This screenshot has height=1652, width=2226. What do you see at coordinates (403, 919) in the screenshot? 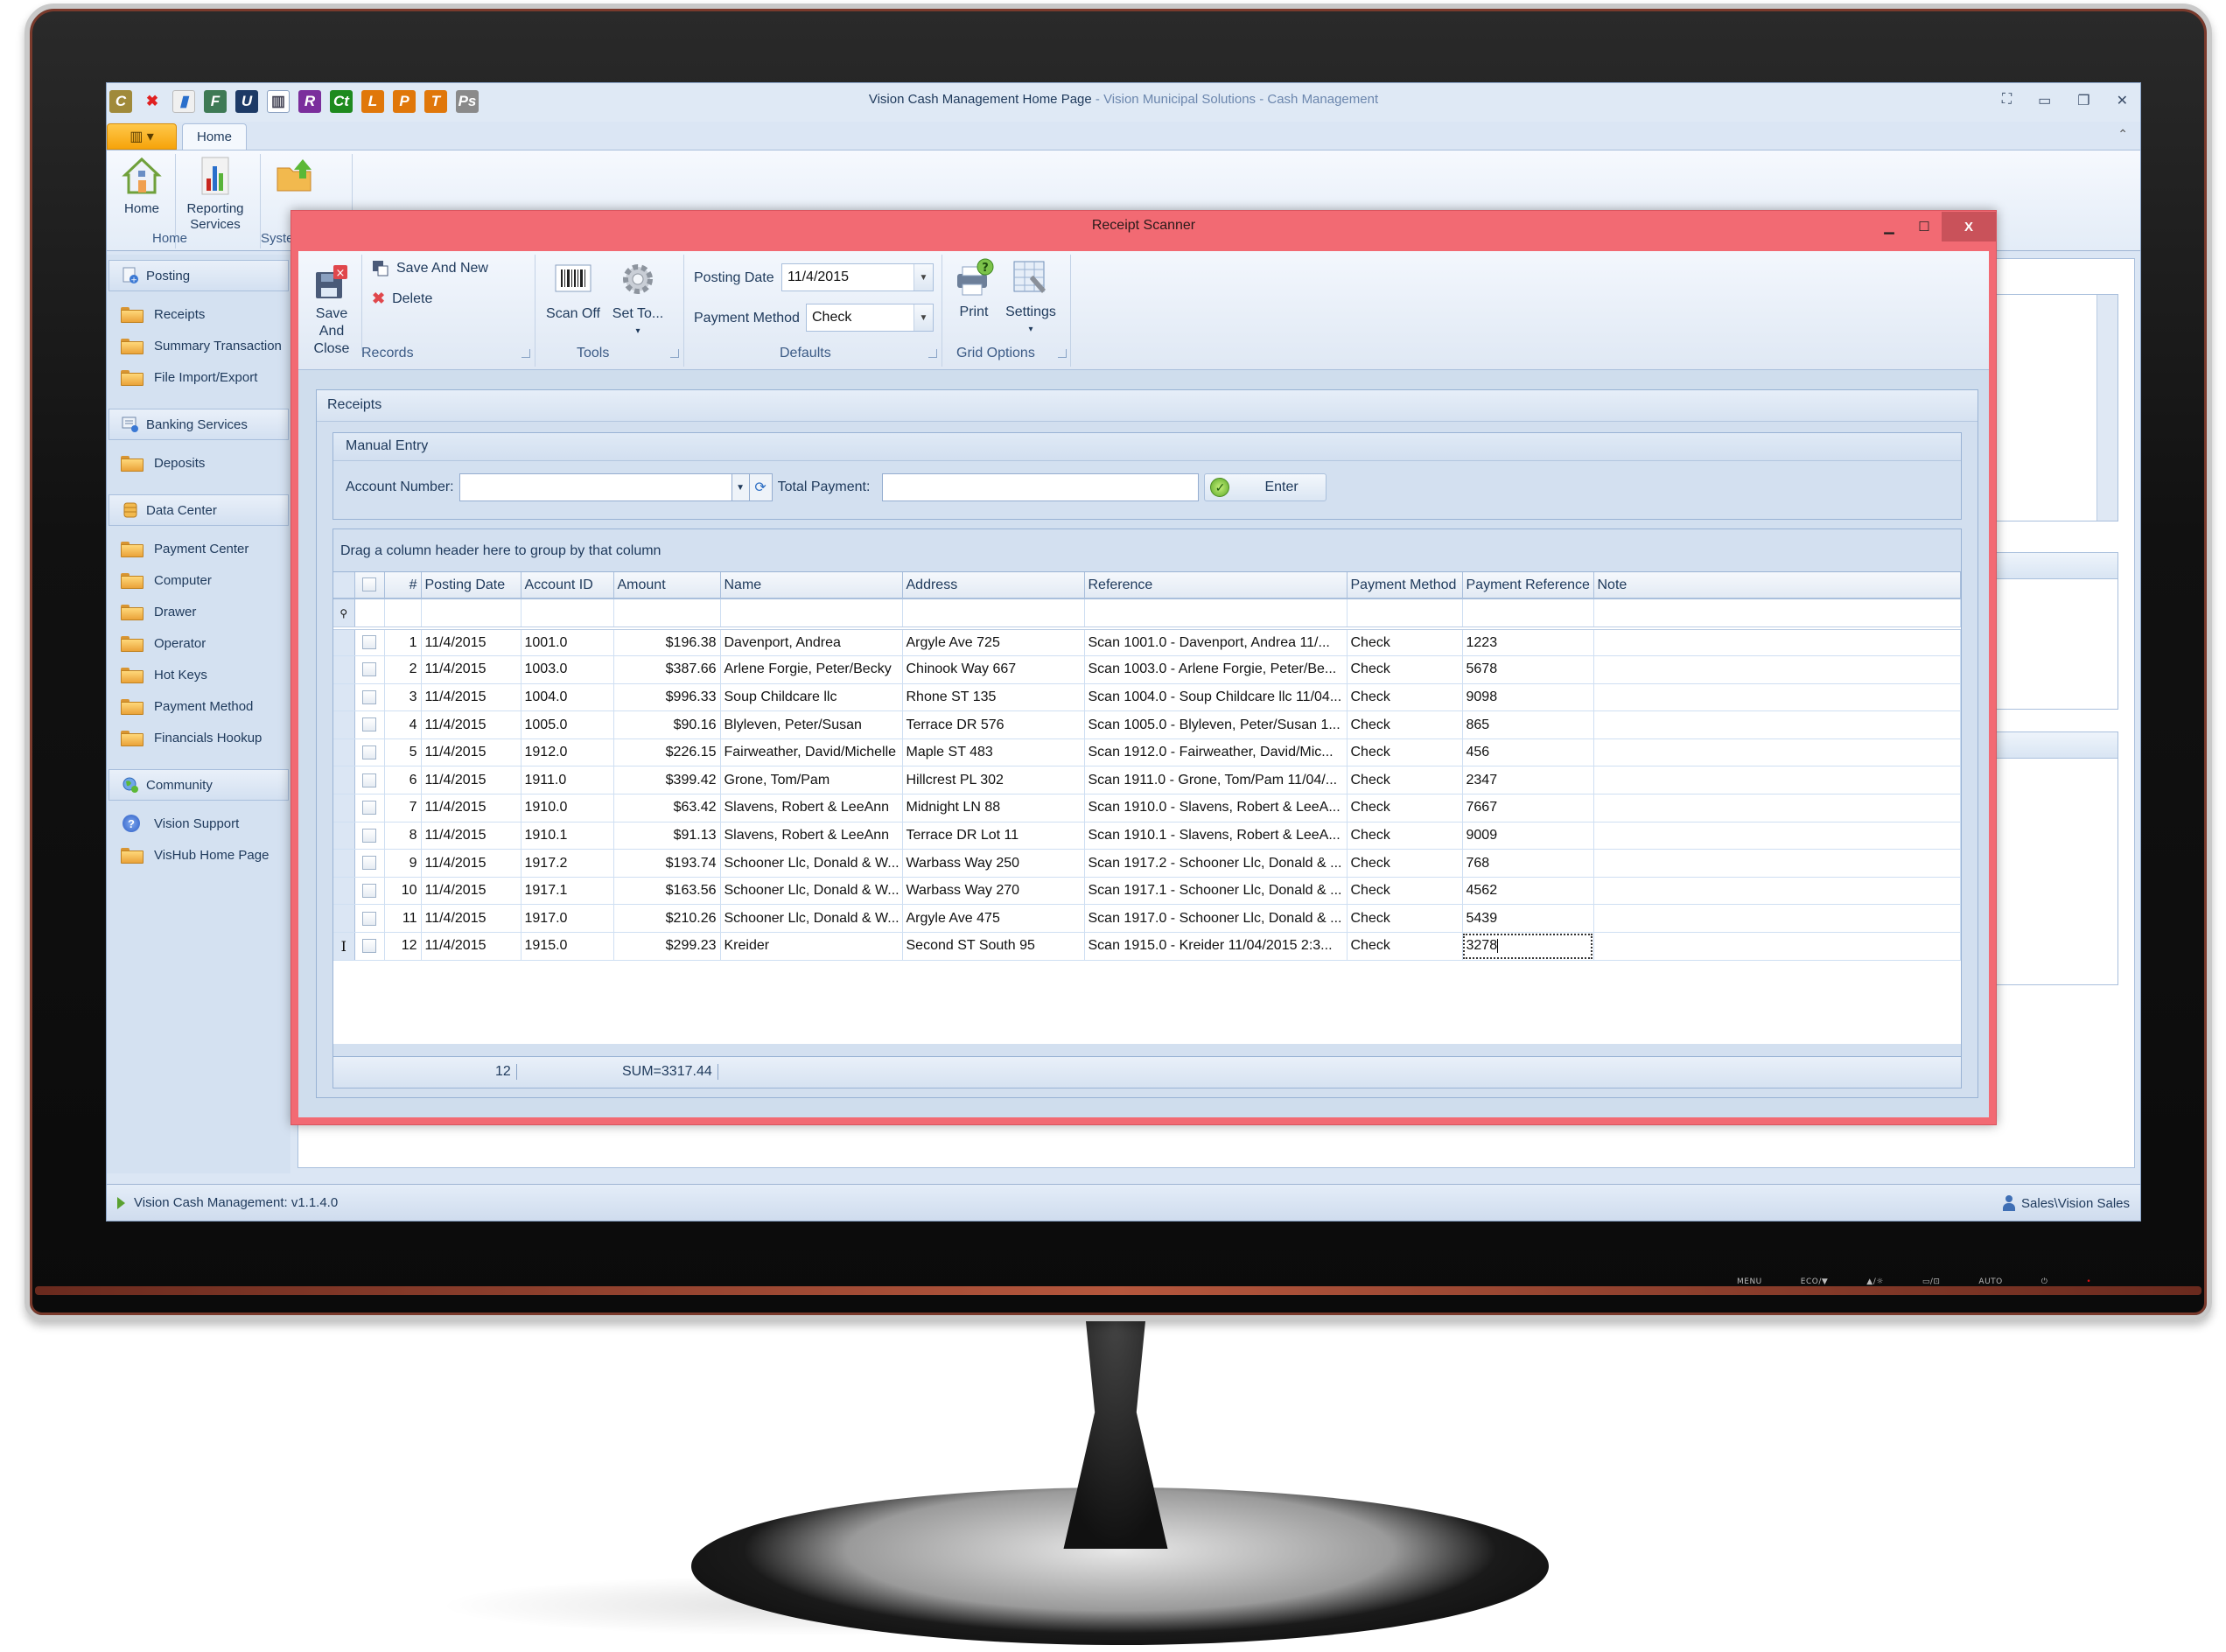
I see `cell-row-number: 11` at bounding box center [403, 919].